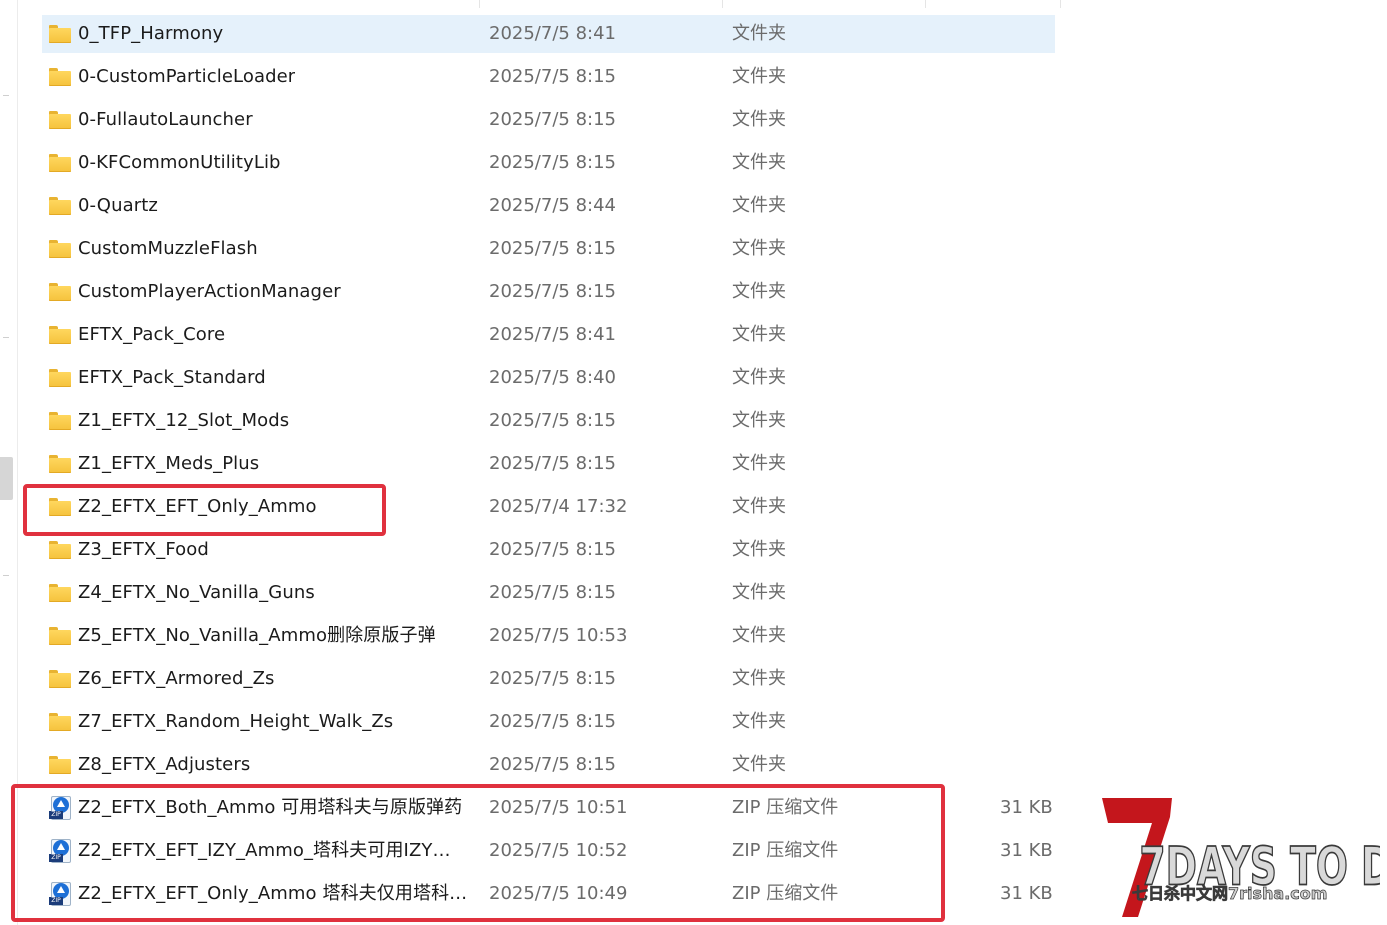  What do you see at coordinates (143, 549) in the screenshot?
I see `file-name: Z3_EFTX_Food` at bounding box center [143, 549].